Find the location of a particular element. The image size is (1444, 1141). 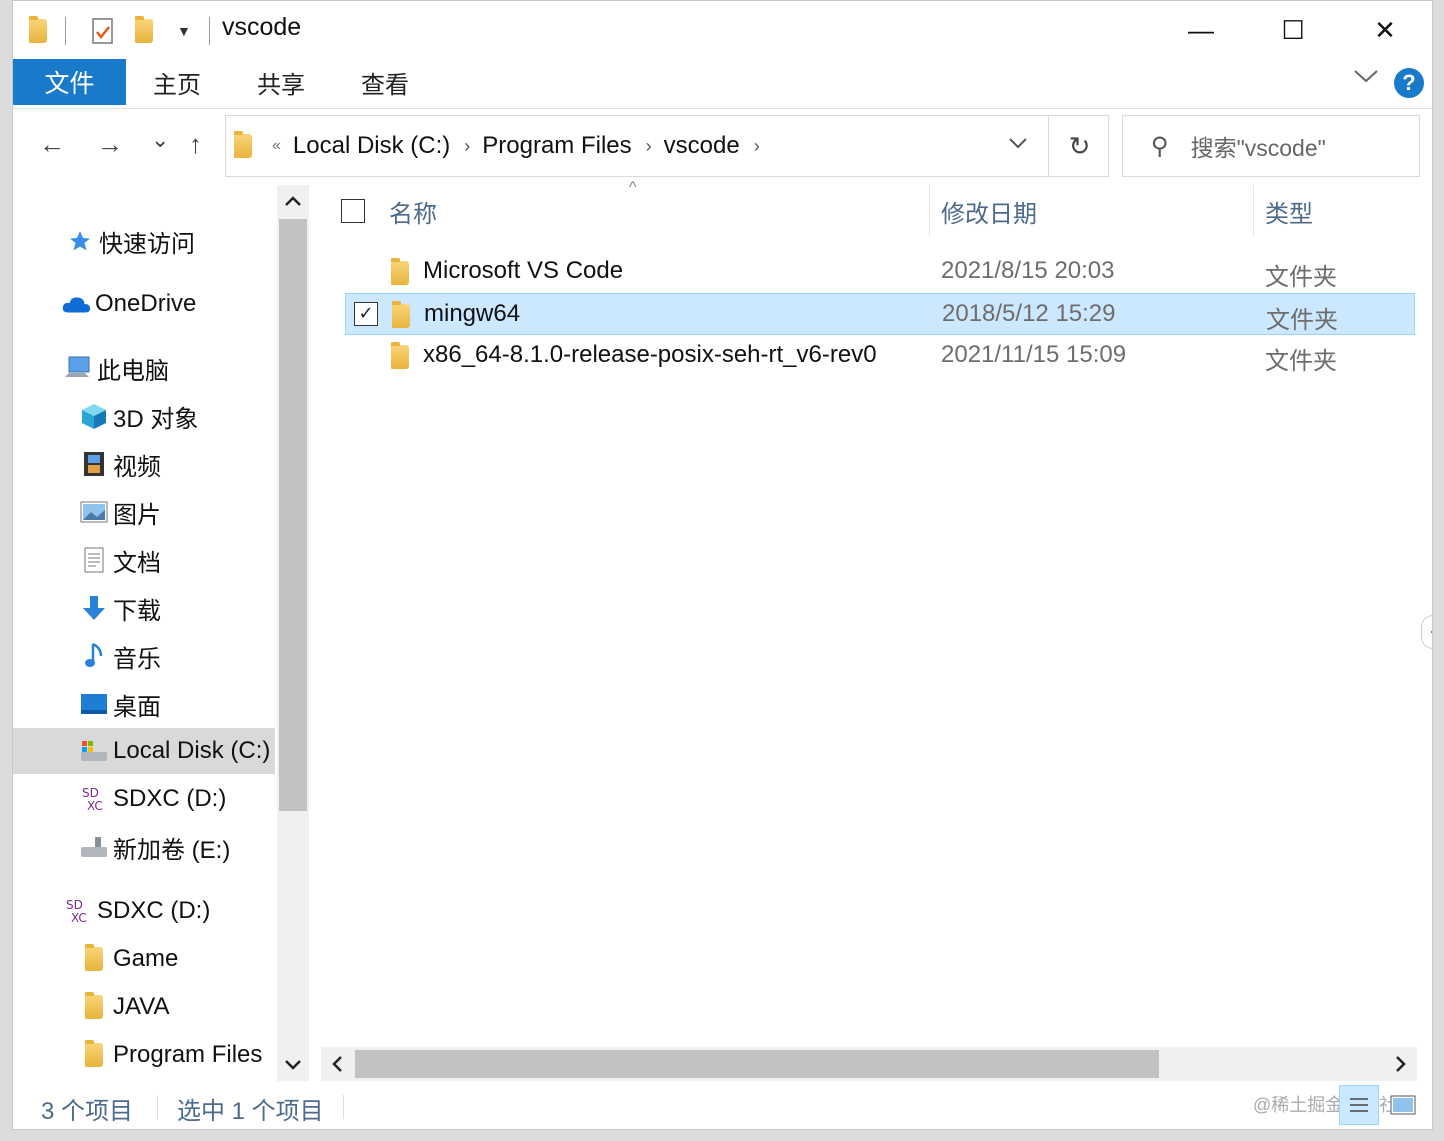

tab-file: 文件 is located at coordinates (69, 82).